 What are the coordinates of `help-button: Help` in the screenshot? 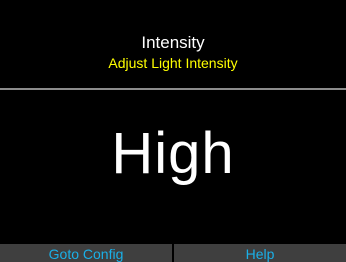 It's located at (260, 253).